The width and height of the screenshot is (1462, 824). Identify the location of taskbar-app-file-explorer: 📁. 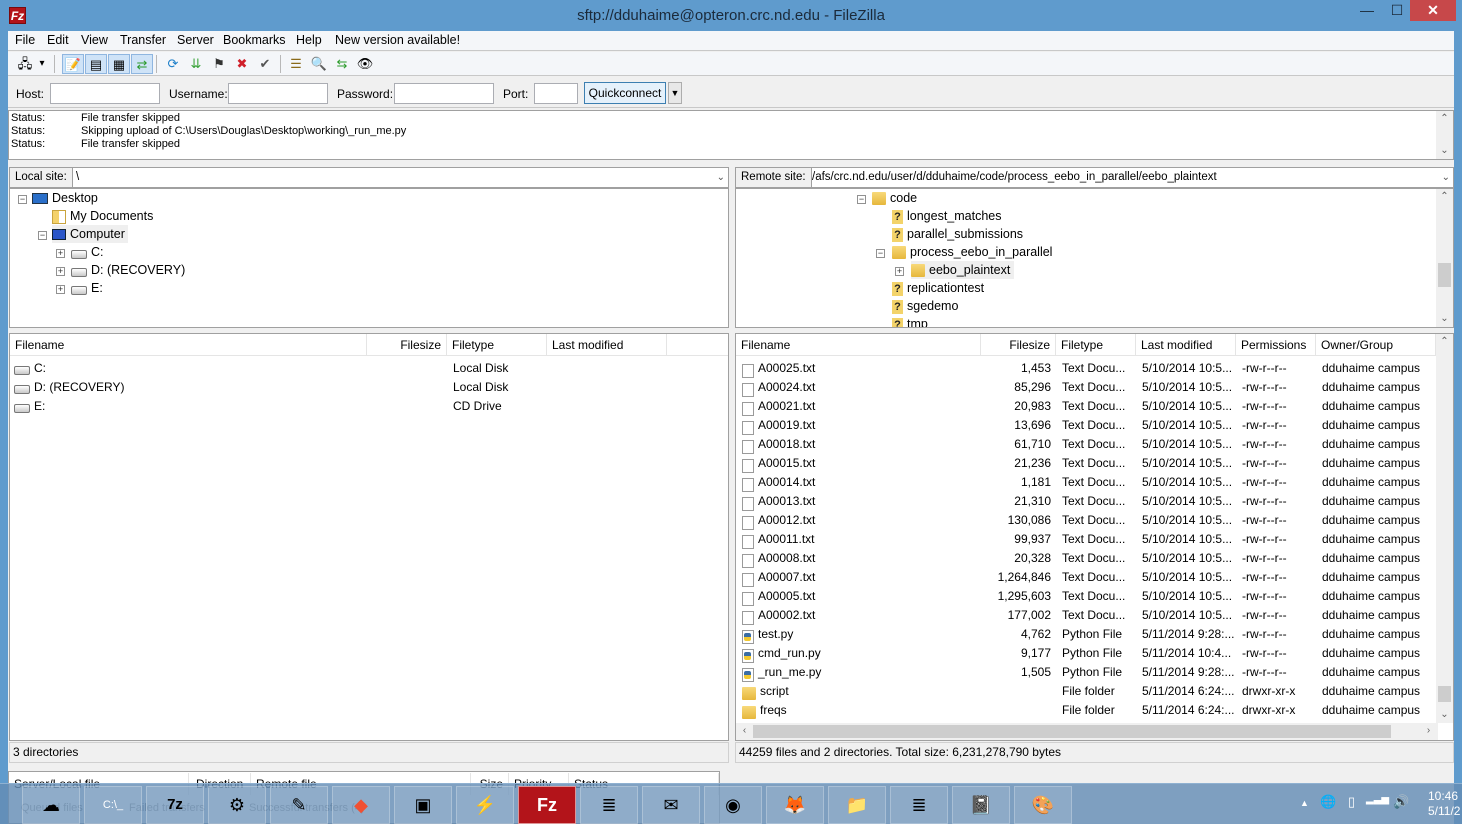
(857, 805).